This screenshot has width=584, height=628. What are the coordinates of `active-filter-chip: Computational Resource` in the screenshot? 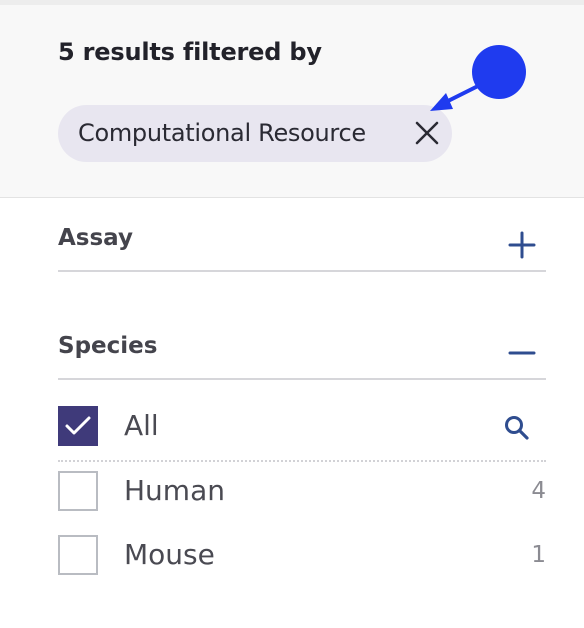 It's located at (255, 133).